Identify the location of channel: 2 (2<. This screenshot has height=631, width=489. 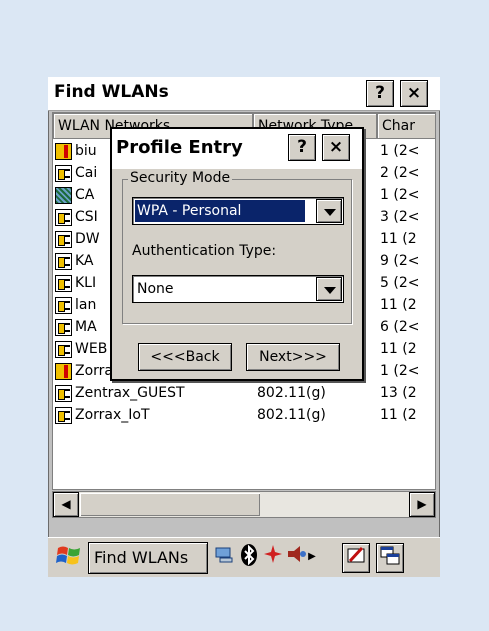
(400, 173).